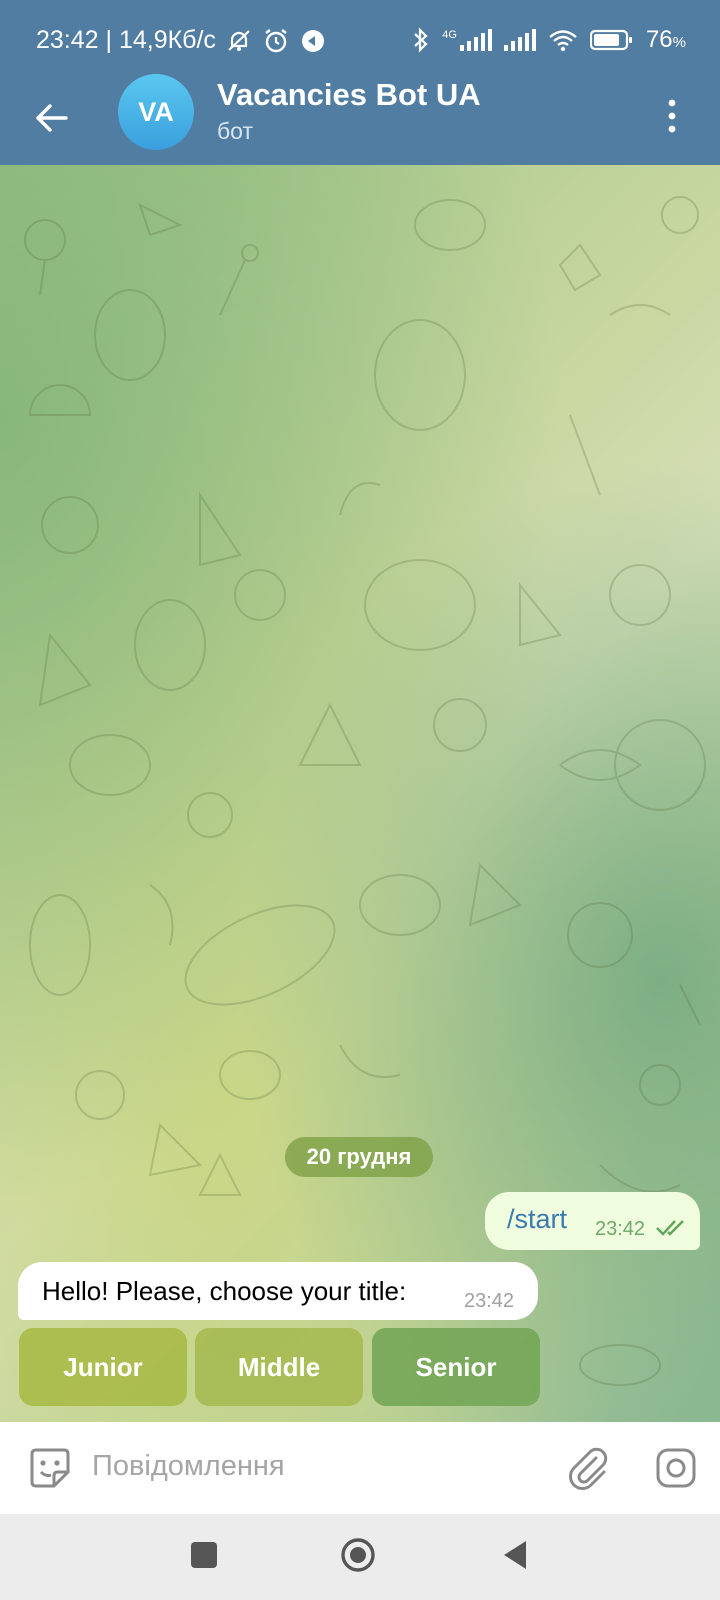 The height and width of the screenshot is (1600, 720). Describe the element at coordinates (620, 1229) in the screenshot. I see `outgoing-message-time: 23:42` at that location.